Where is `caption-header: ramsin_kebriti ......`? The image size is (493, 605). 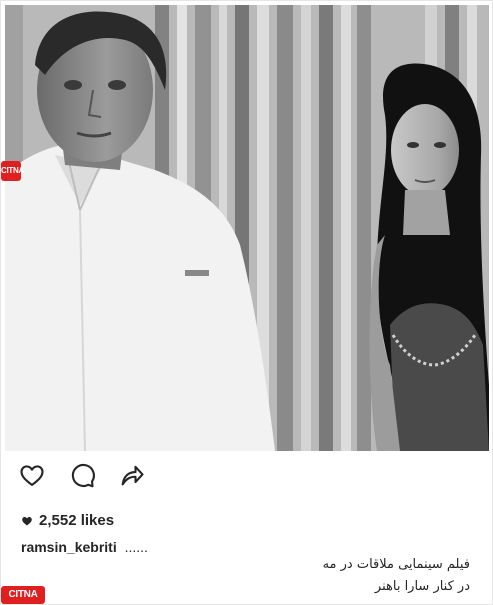 caption-header: ramsin_kebriti ...... is located at coordinates (84, 547).